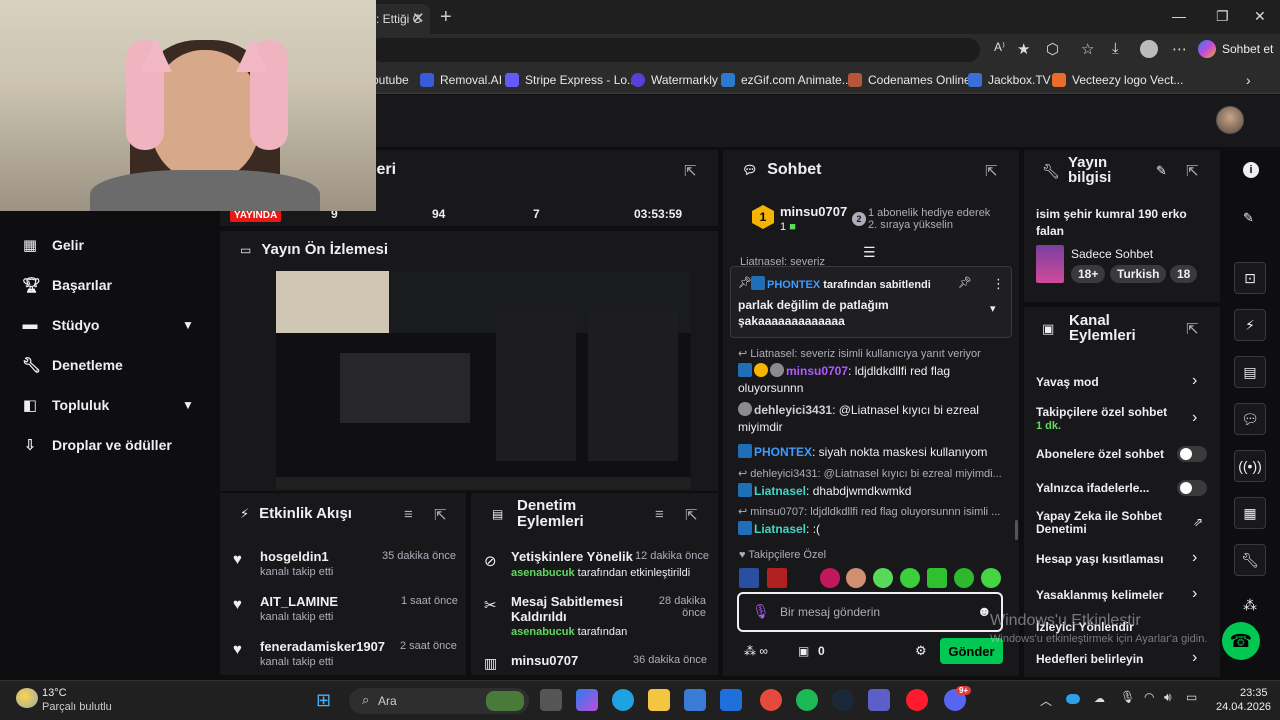 The height and width of the screenshot is (720, 1280). I want to click on action-banned-words: Yasaklanmış kelimeler, so click(1099, 595).